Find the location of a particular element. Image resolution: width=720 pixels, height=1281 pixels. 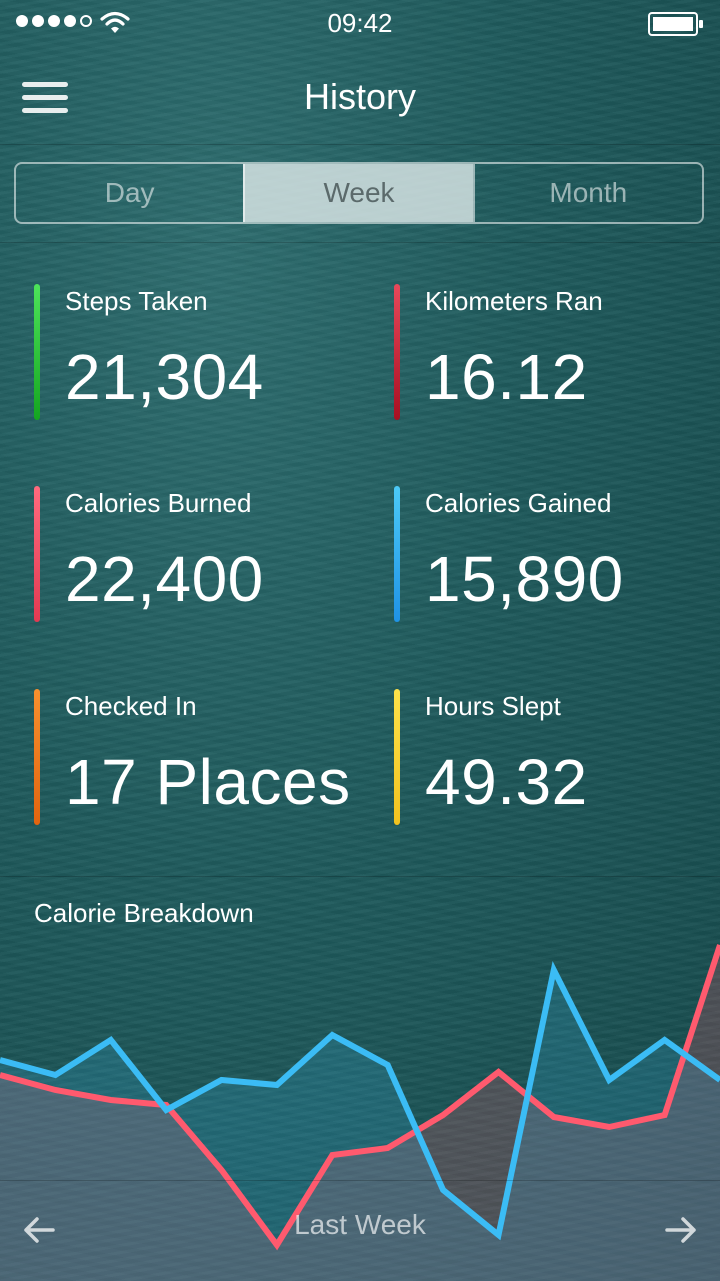

stat-calories-gained: Calories Gained 15,890 is located at coordinates (557, 556).